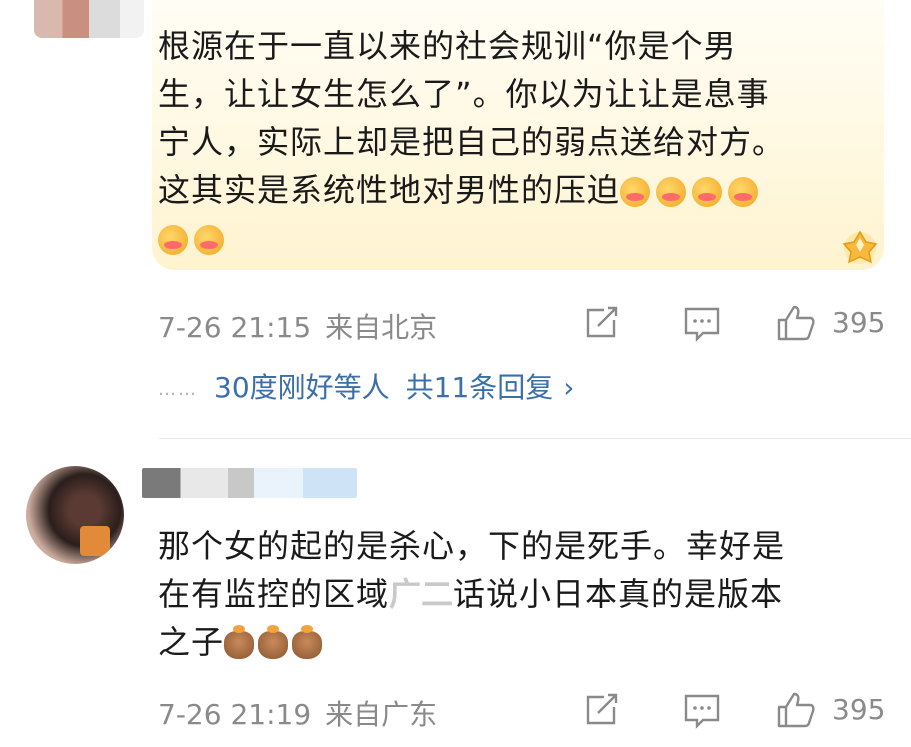 This screenshot has height=747, width=911. What do you see at coordinates (235, 327) in the screenshot?
I see `comment-1-time: 7-26 21:15` at bounding box center [235, 327].